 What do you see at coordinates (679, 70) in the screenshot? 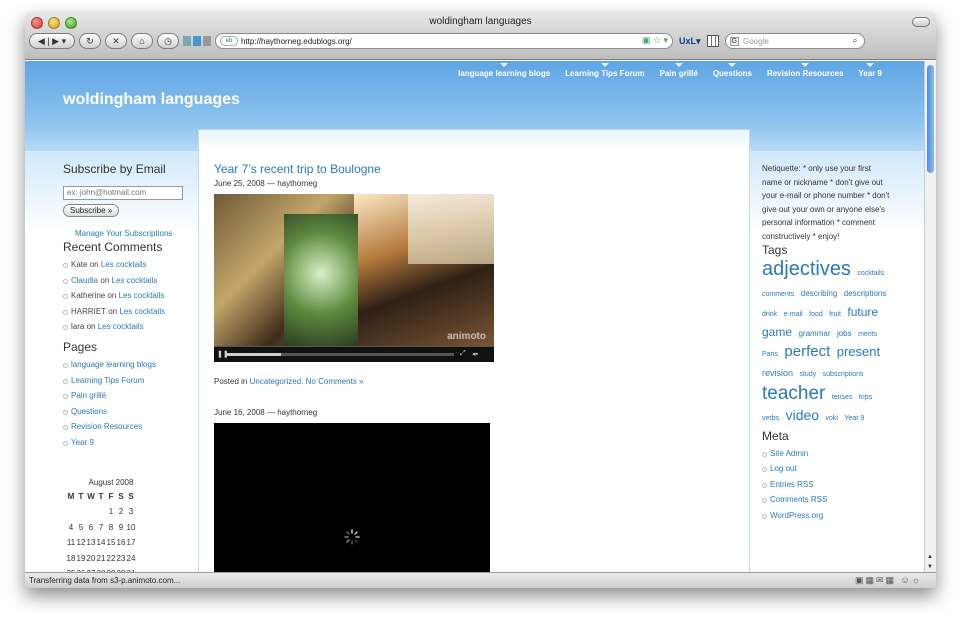
I see `nav-link: Pain grillé` at bounding box center [679, 70].